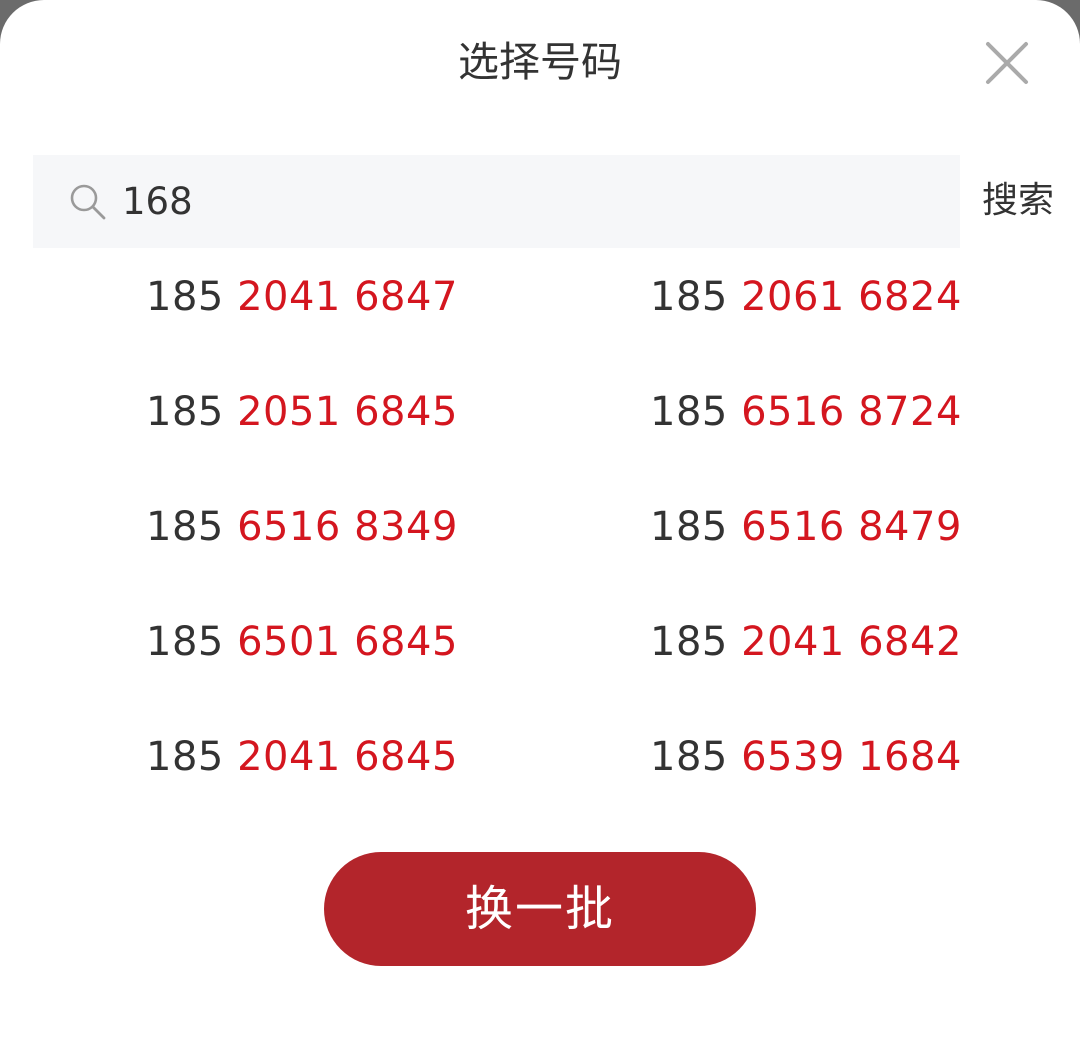 The width and height of the screenshot is (1080, 1037). What do you see at coordinates (910, 757) in the screenshot?
I see `number-suffix: 1684` at bounding box center [910, 757].